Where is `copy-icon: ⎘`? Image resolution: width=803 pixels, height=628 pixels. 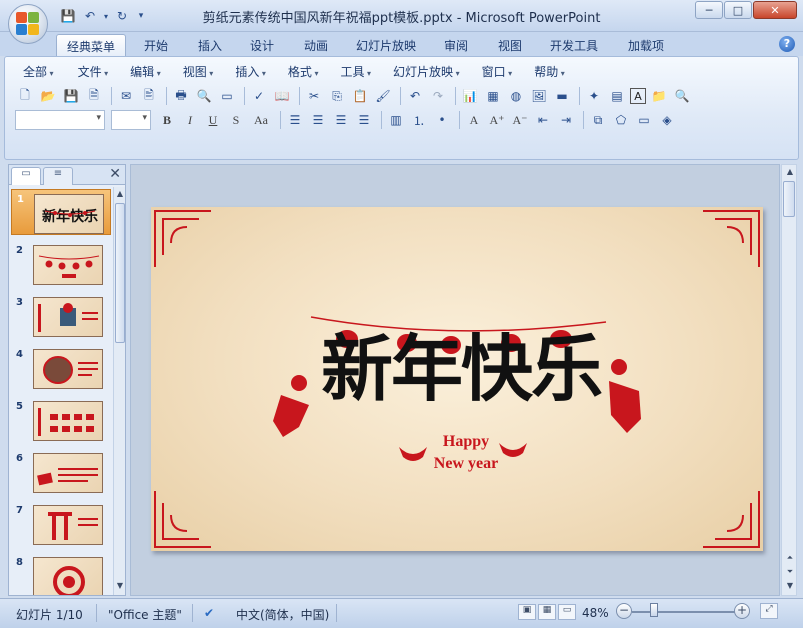
copy-icon: ⎘ is located at coordinates (337, 96).